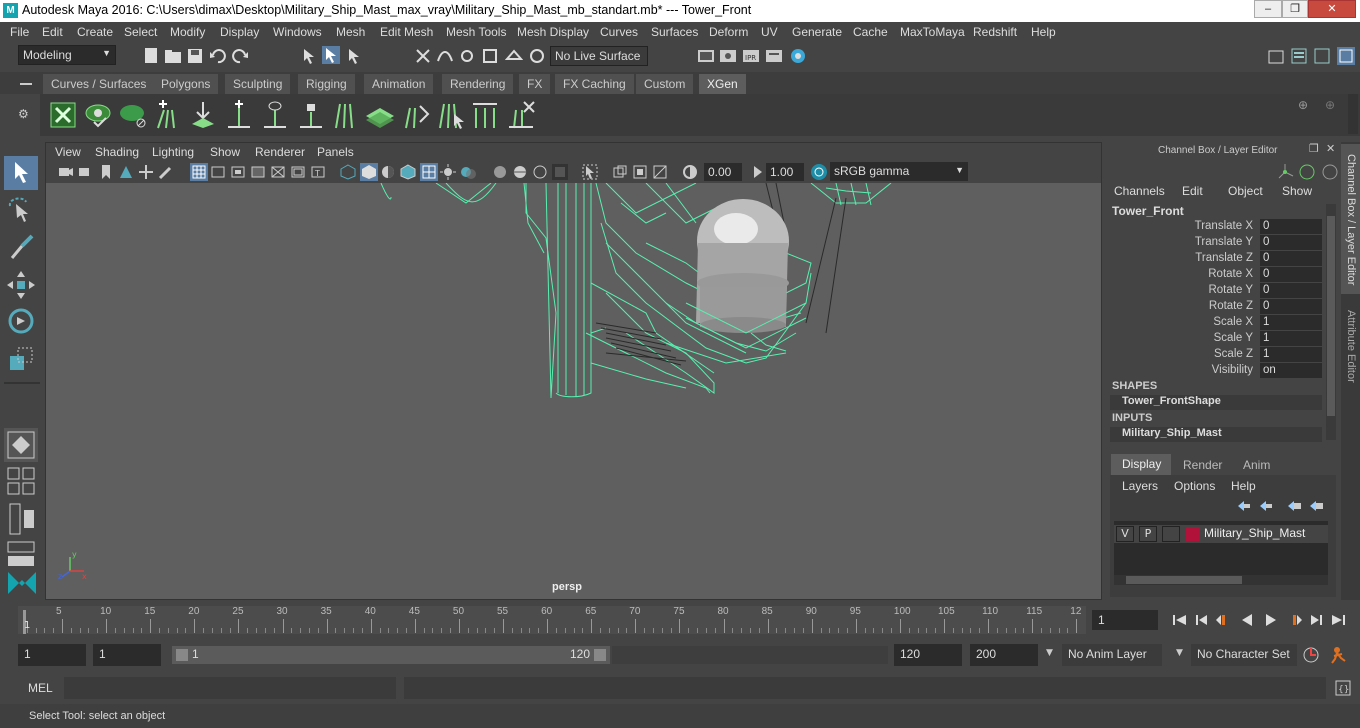 Image resolution: width=1360 pixels, height=728 pixels. Describe the element at coordinates (870, 32) in the screenshot. I see `menu-cache: Cache` at that location.